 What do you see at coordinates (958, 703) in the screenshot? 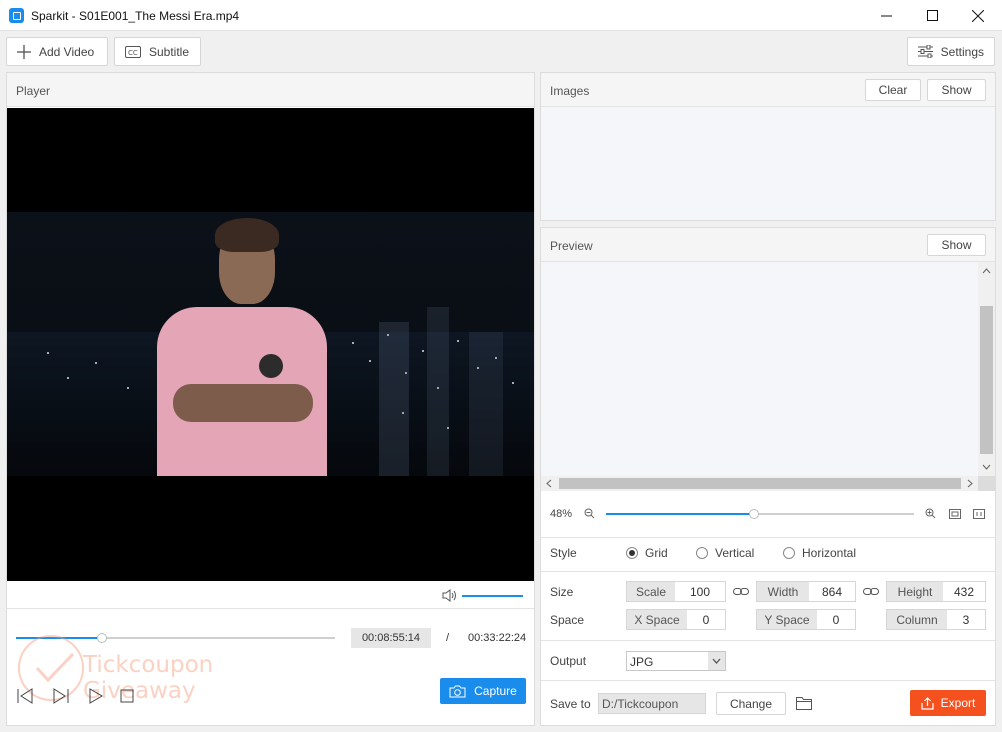
I see `export-label: Export` at bounding box center [958, 703].